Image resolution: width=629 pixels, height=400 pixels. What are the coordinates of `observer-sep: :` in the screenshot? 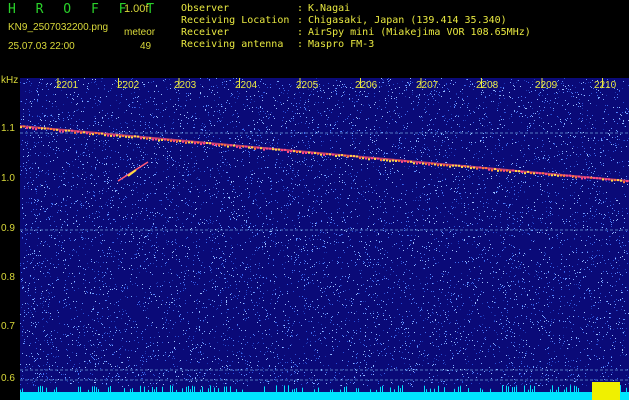 It's located at (300, 8).